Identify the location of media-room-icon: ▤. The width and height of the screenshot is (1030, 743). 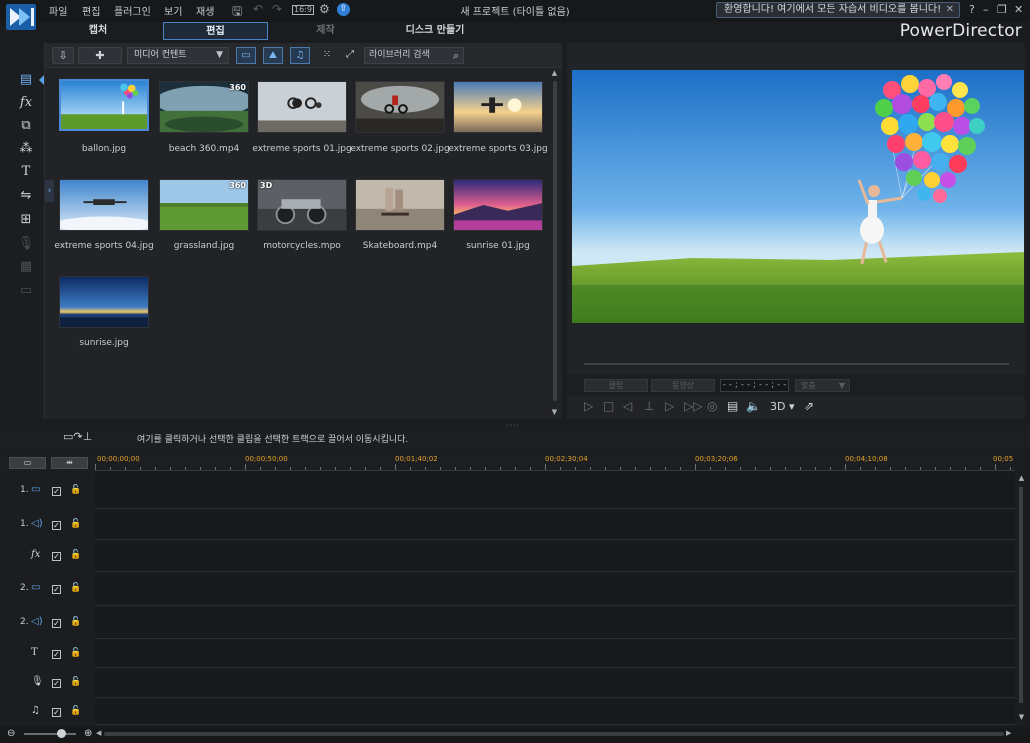
(26, 80).